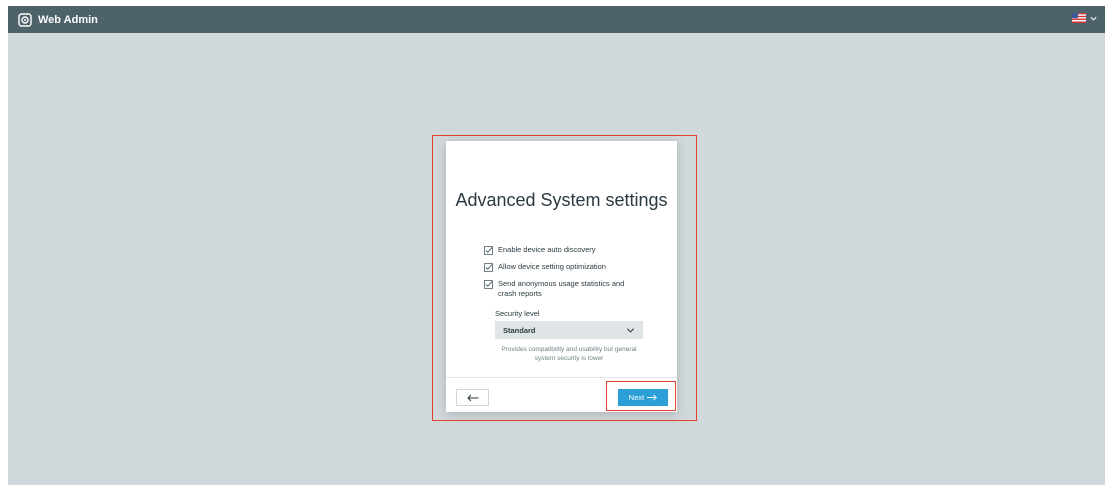 The width and height of the screenshot is (1110, 485). What do you see at coordinates (519, 330) in the screenshot?
I see `security-level-value: Standard` at bounding box center [519, 330].